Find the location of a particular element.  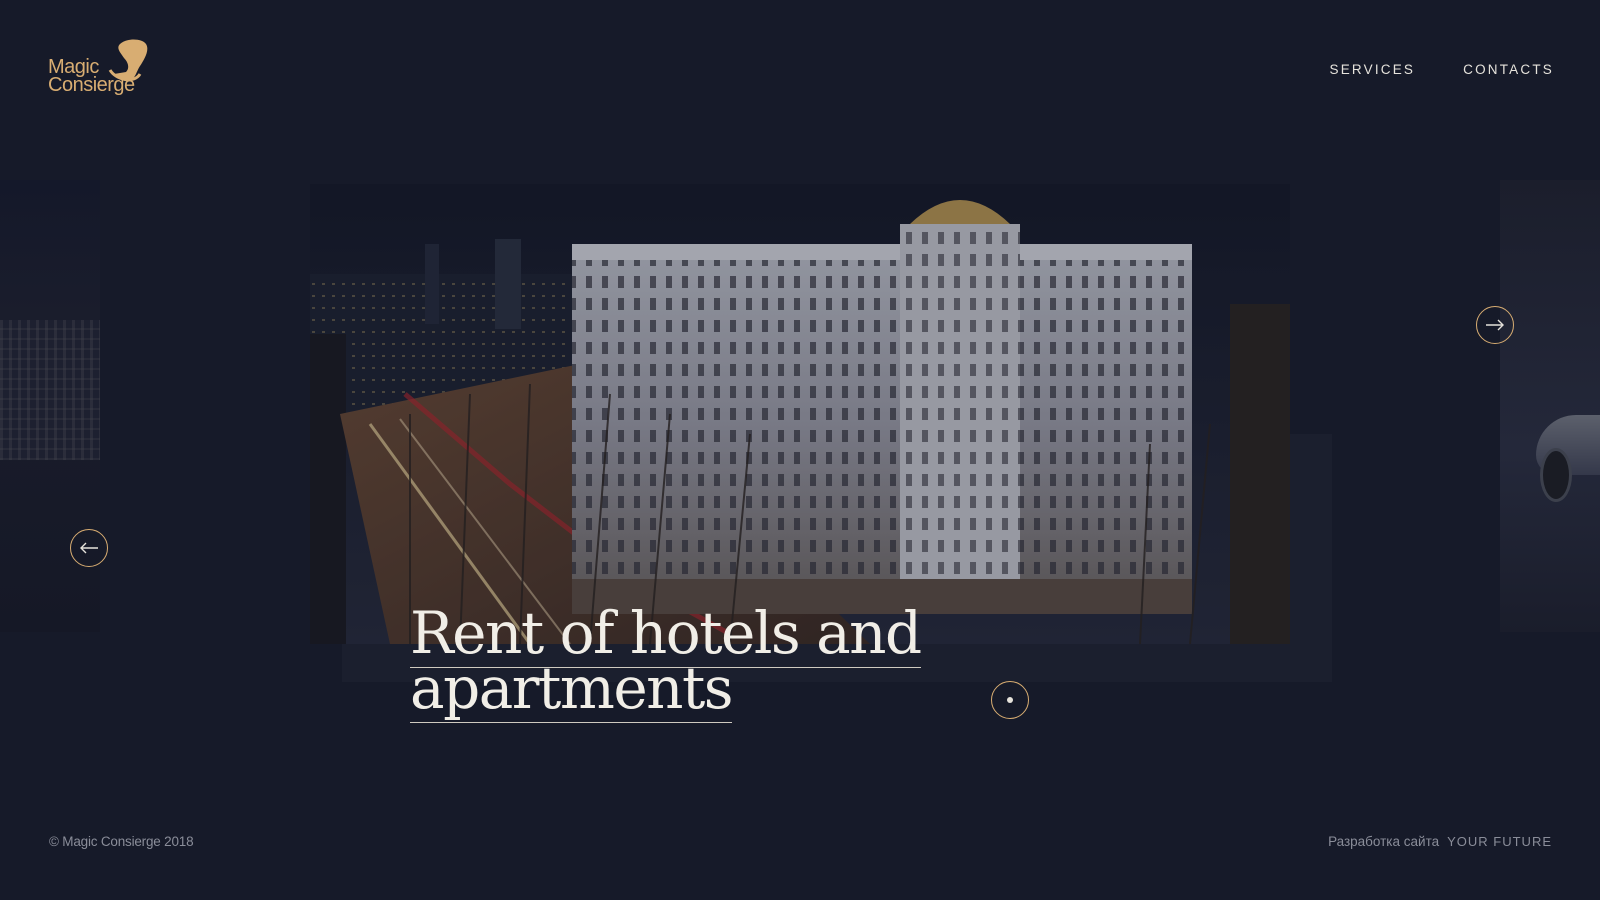

dot-icon is located at coordinates (1010, 700).